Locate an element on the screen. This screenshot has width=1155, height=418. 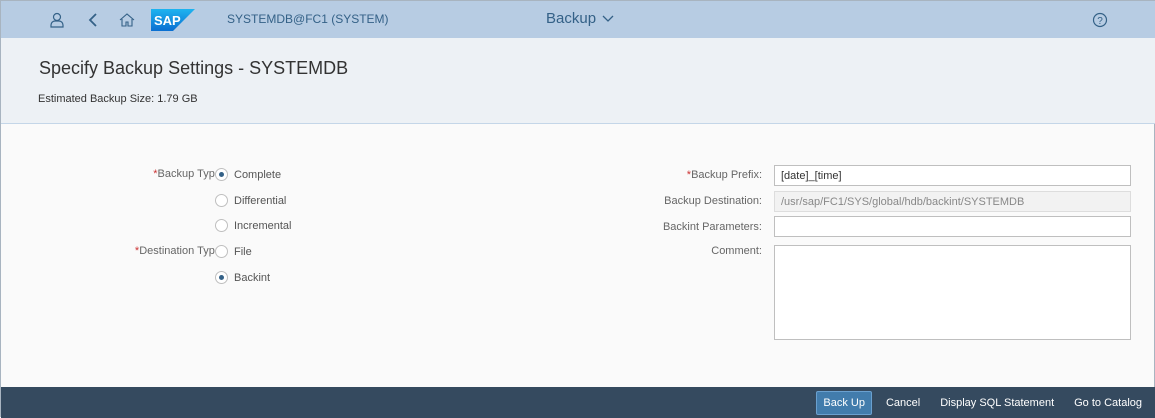
svg-text: SAP is located at coordinates (167, 20).